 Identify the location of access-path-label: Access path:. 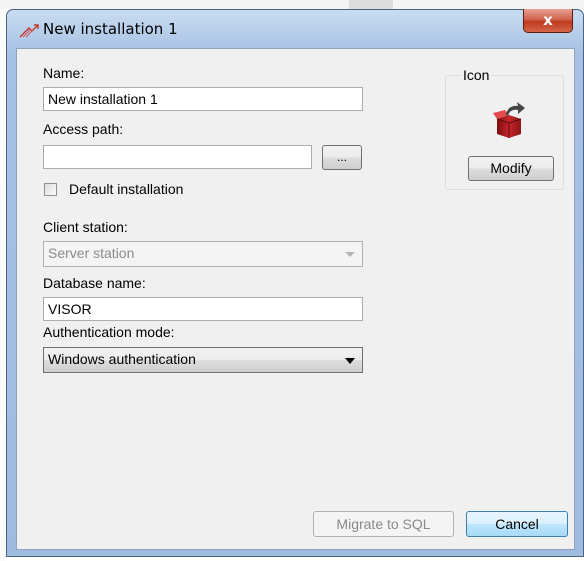
(83, 129).